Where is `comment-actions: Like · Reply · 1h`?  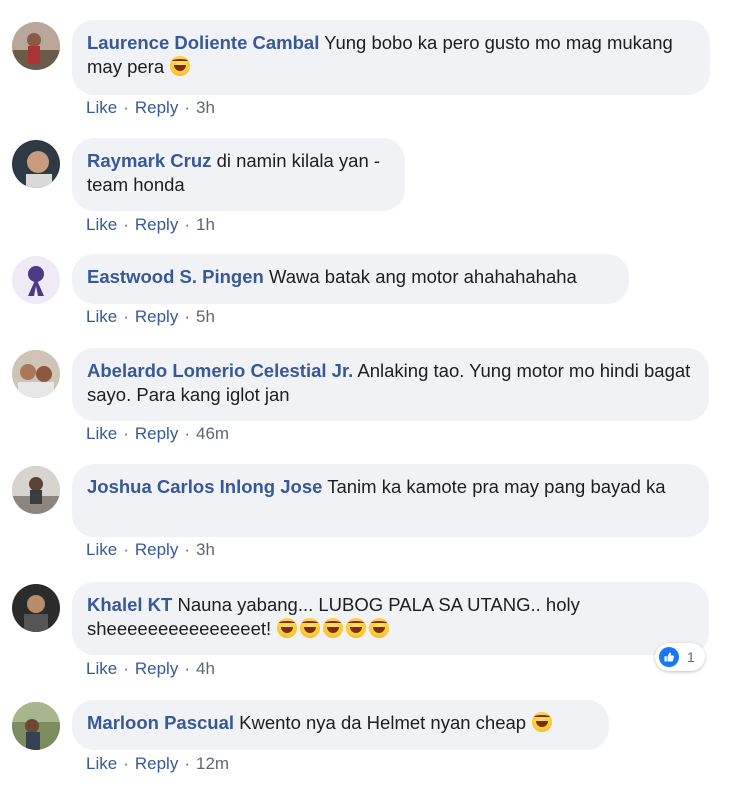 comment-actions: Like · Reply · 1h is located at coordinates (150, 225).